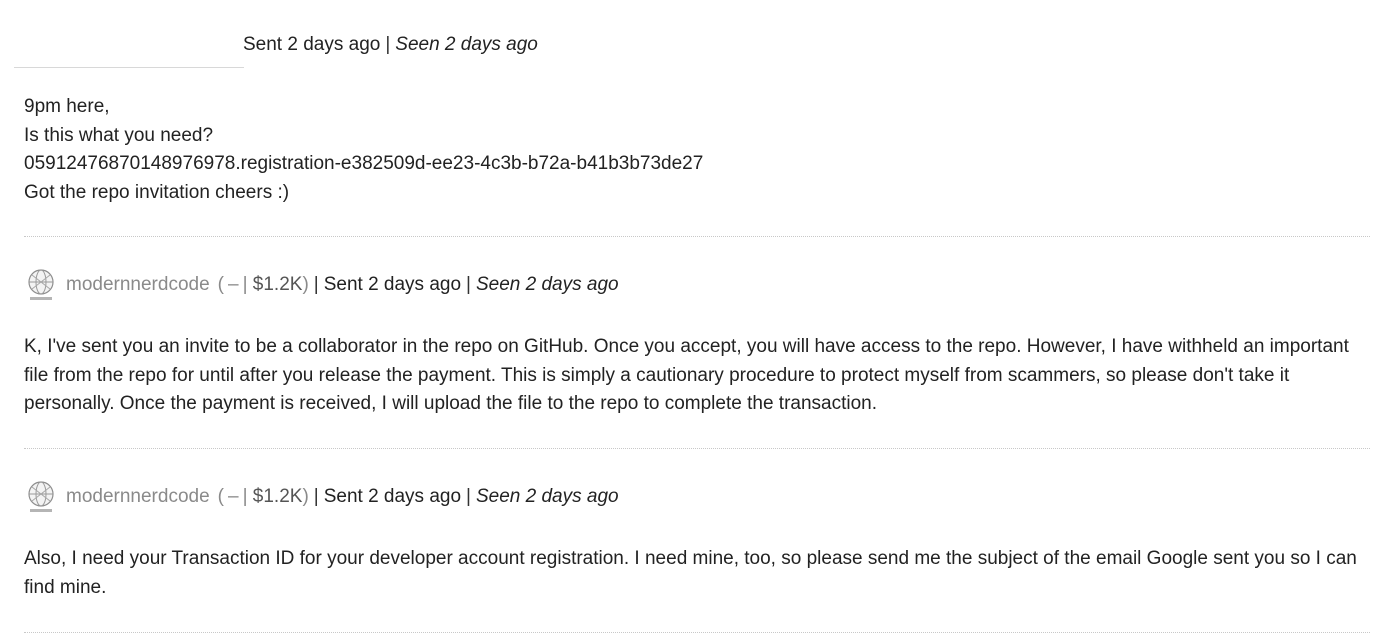 This screenshot has height=641, width=1400. Describe the element at coordinates (129, 67) in the screenshot. I see `header-divider` at that location.